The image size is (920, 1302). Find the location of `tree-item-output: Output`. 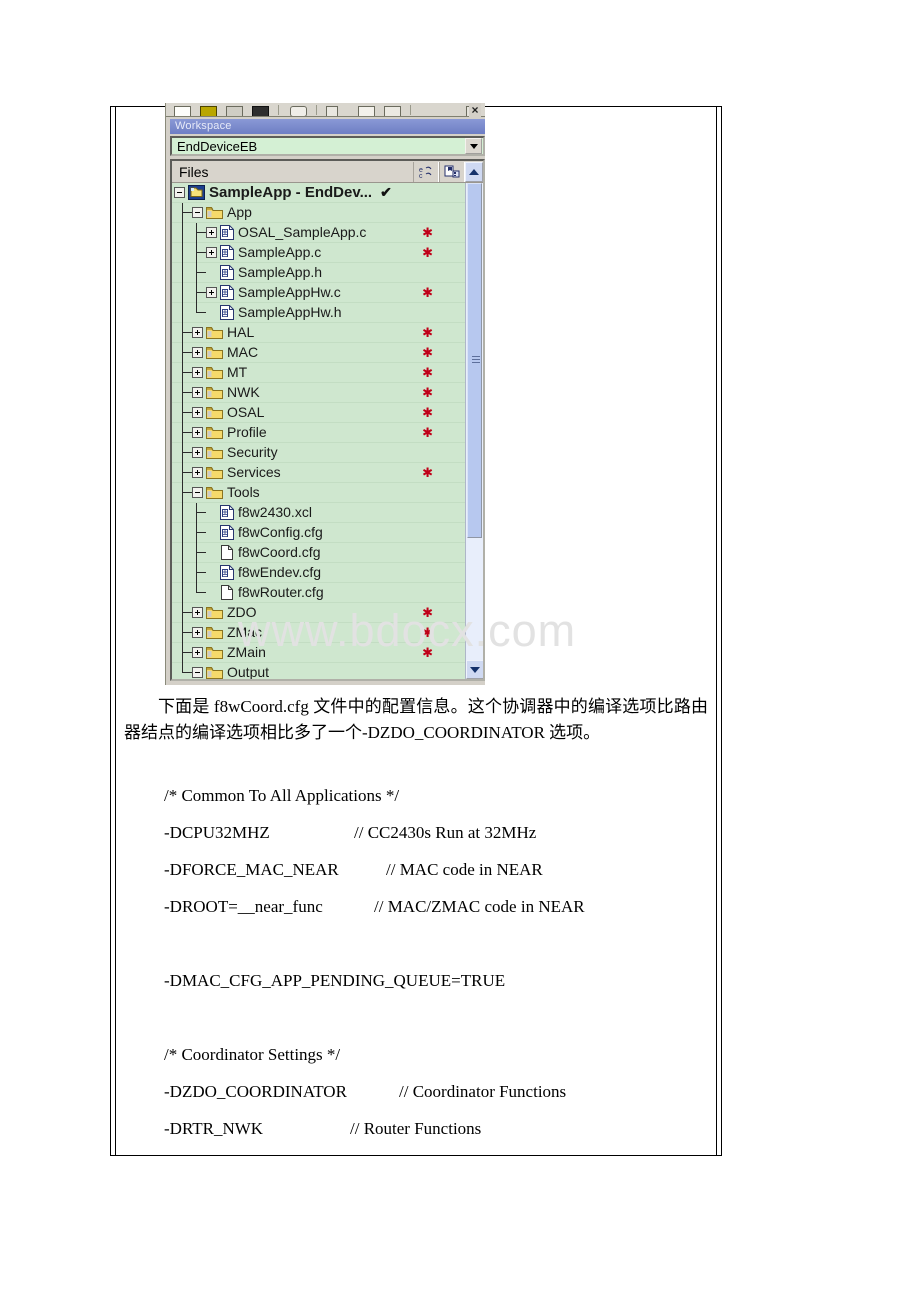

tree-item-output: Output is located at coordinates (318, 670).